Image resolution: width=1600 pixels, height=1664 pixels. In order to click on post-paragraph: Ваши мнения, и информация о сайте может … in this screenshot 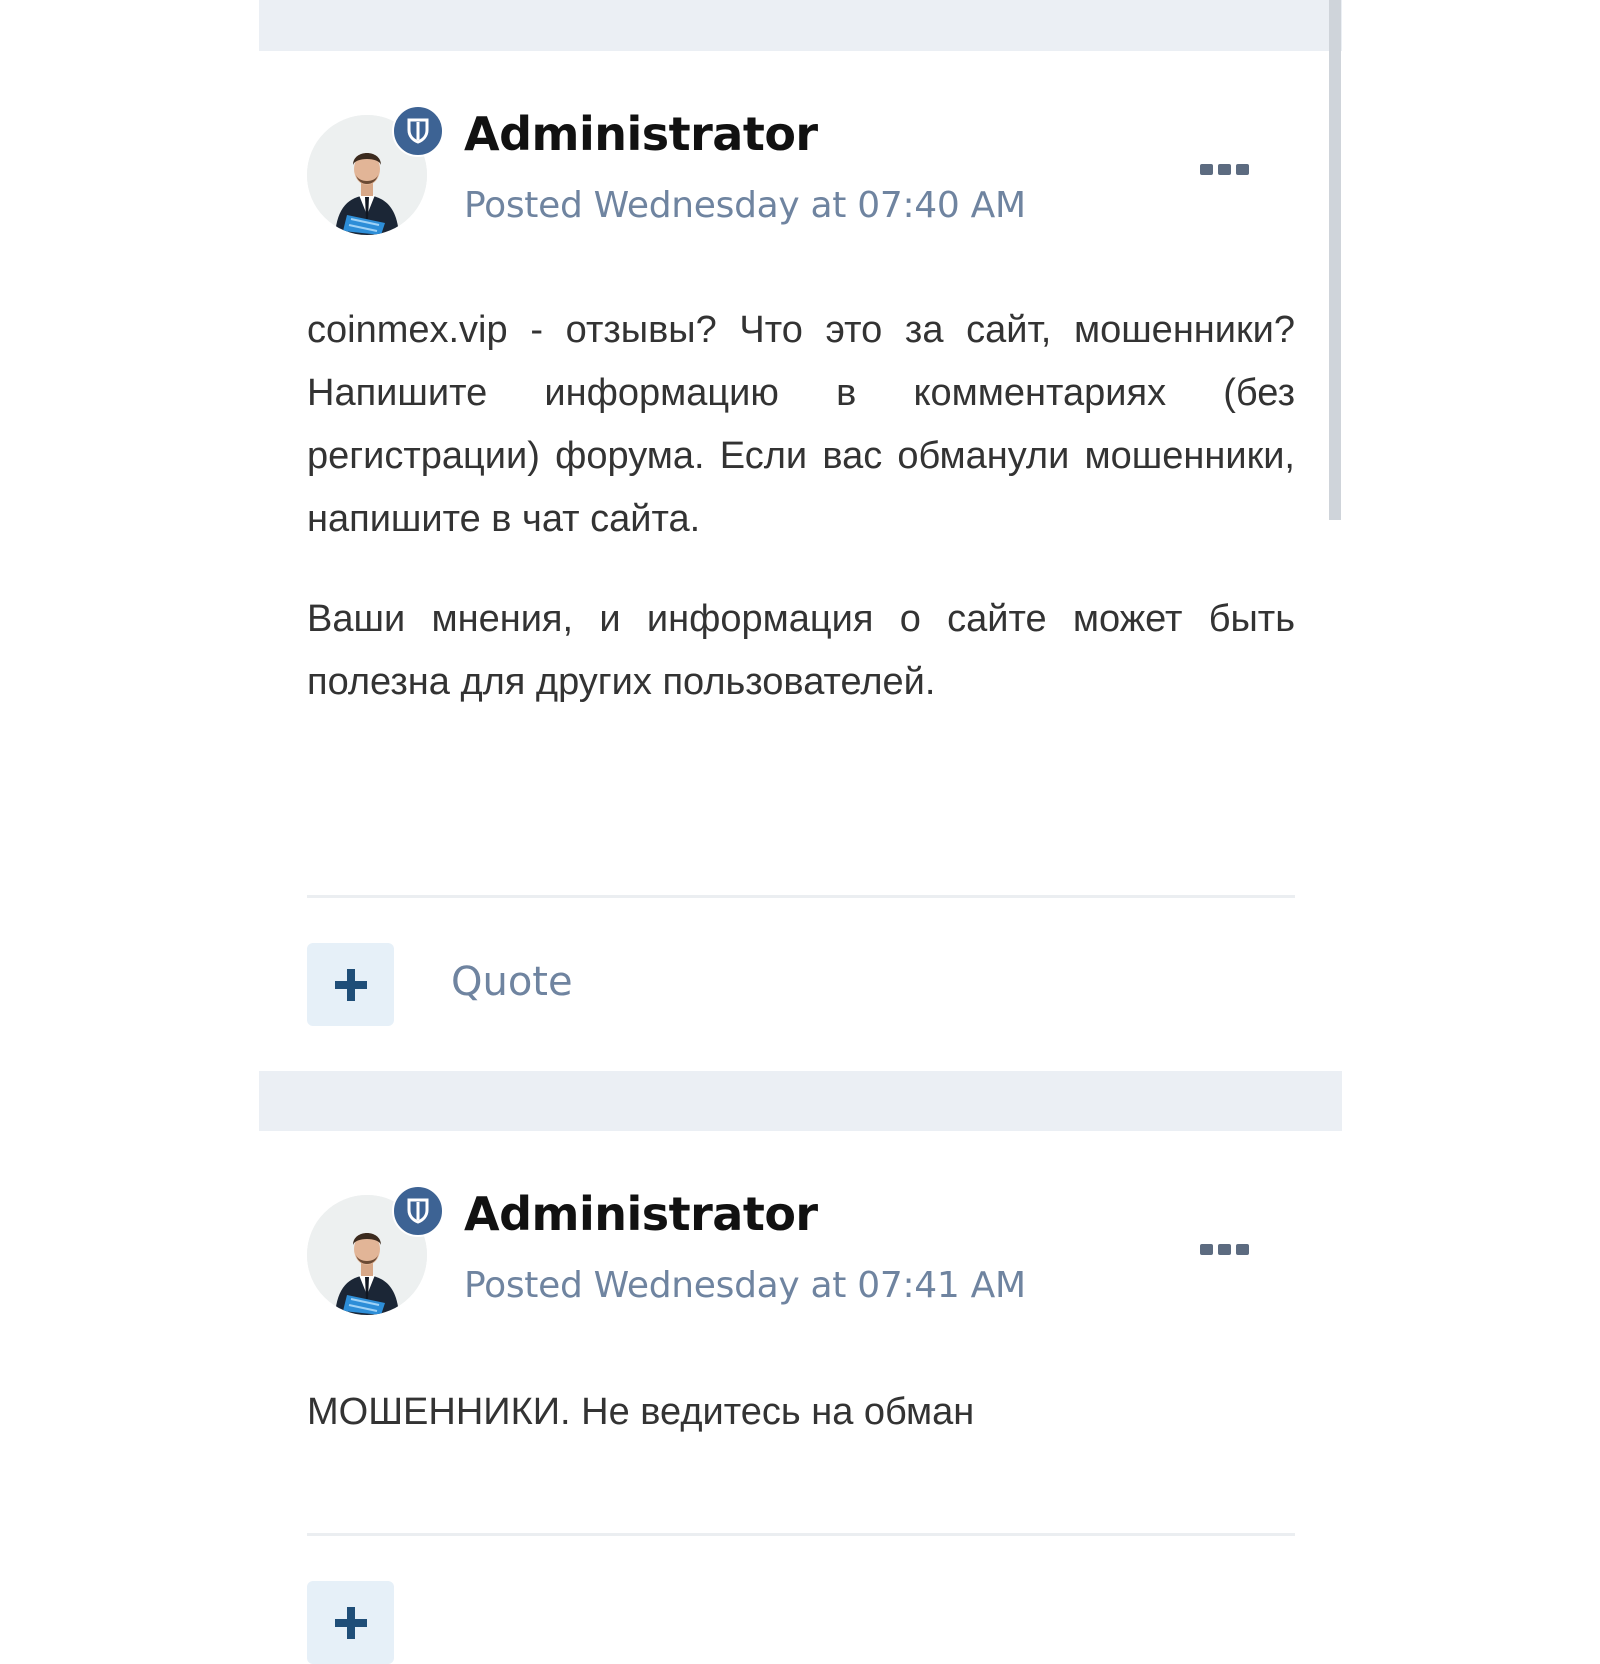, I will do `click(801, 650)`.